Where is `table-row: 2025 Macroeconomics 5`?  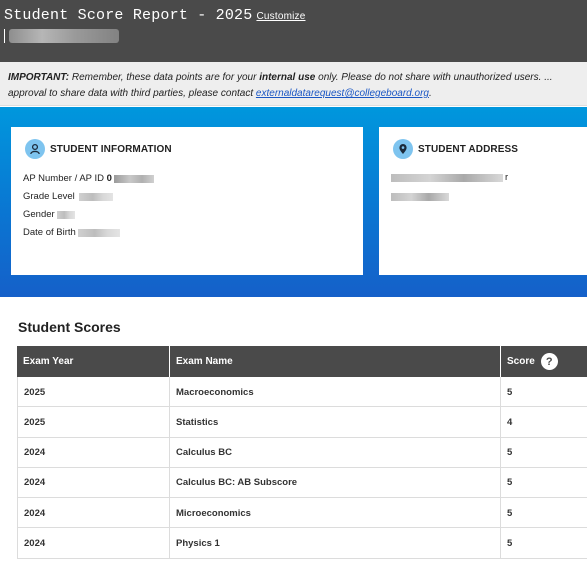
table-row: 2025 Macroeconomics 5 is located at coordinates (302, 392).